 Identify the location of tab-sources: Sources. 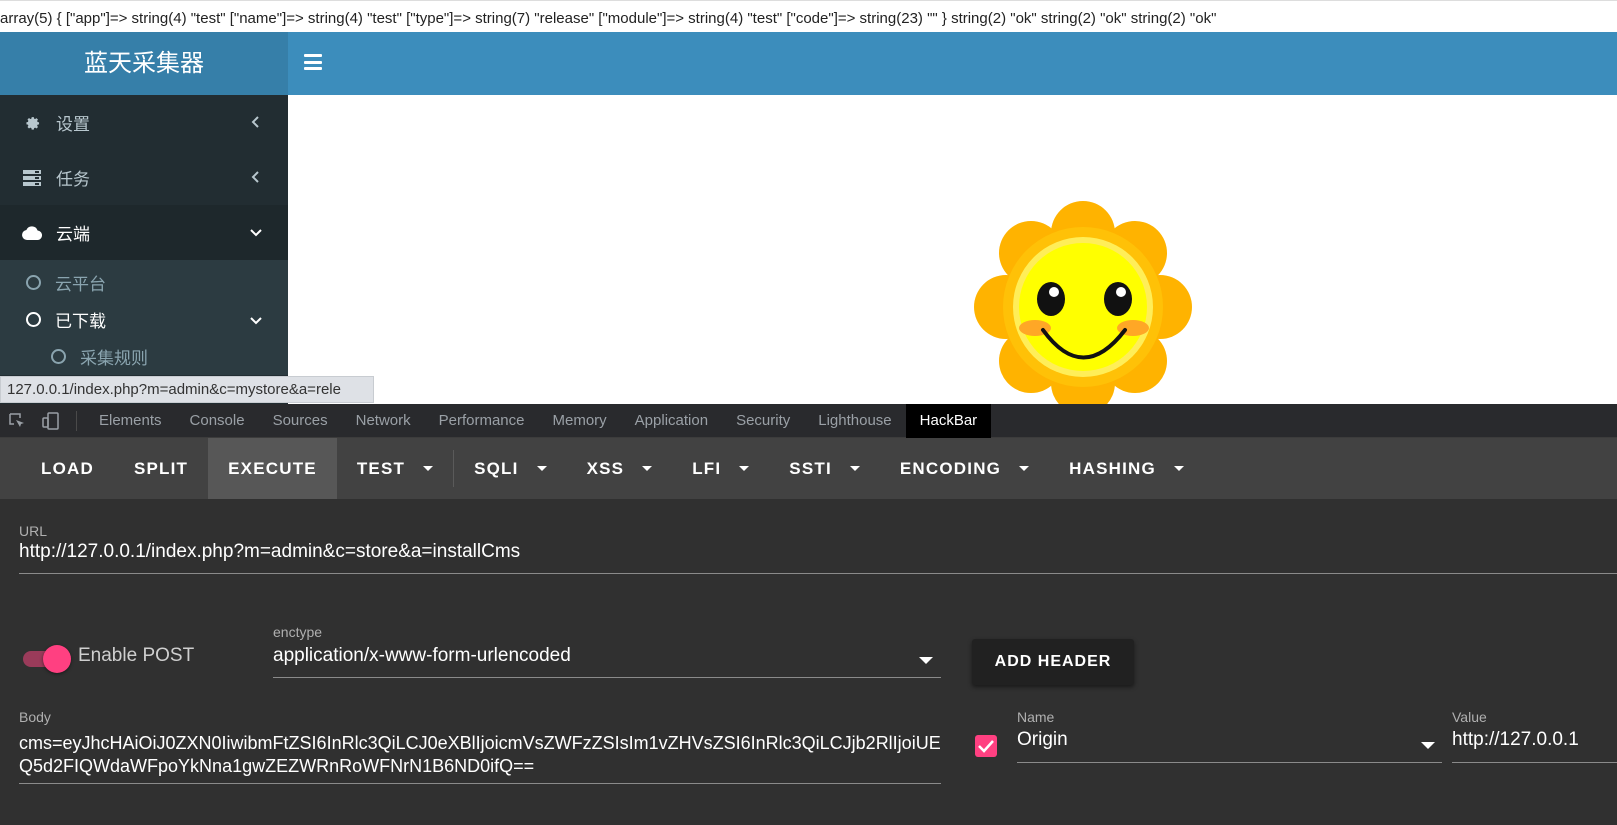
(300, 421).